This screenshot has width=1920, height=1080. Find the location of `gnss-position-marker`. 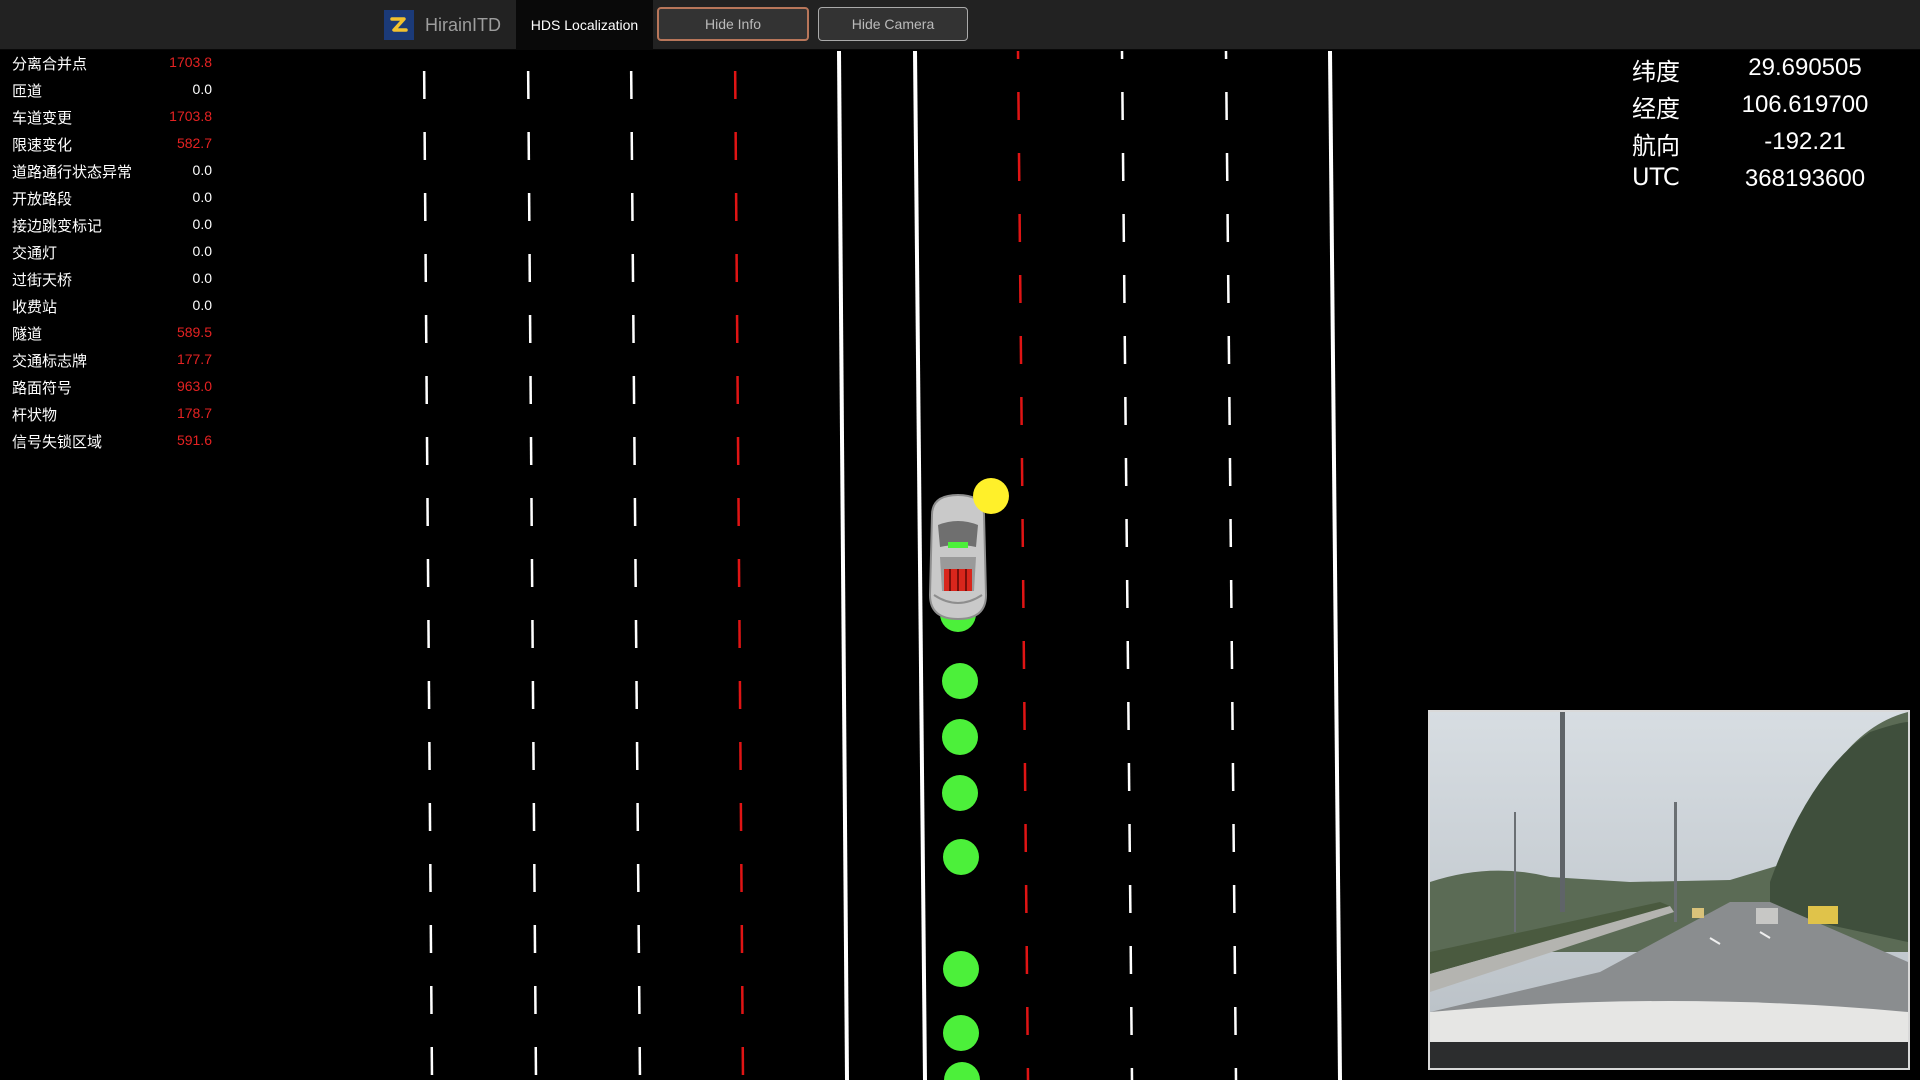

gnss-position-marker is located at coordinates (991, 496).